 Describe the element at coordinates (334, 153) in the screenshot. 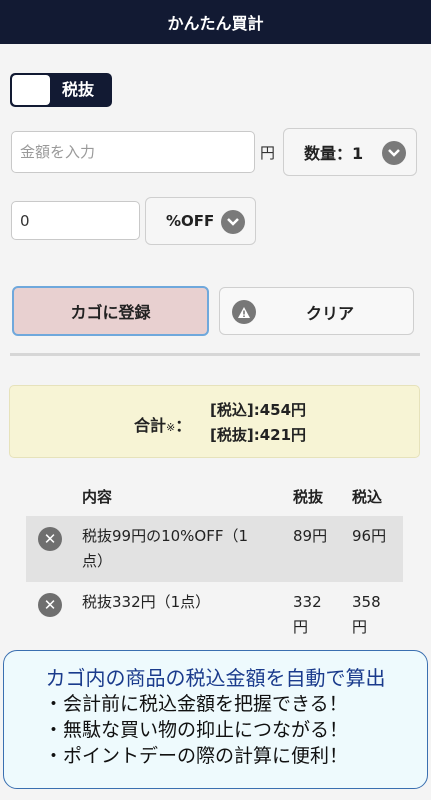

I see `quantity-label: 数量：1` at that location.